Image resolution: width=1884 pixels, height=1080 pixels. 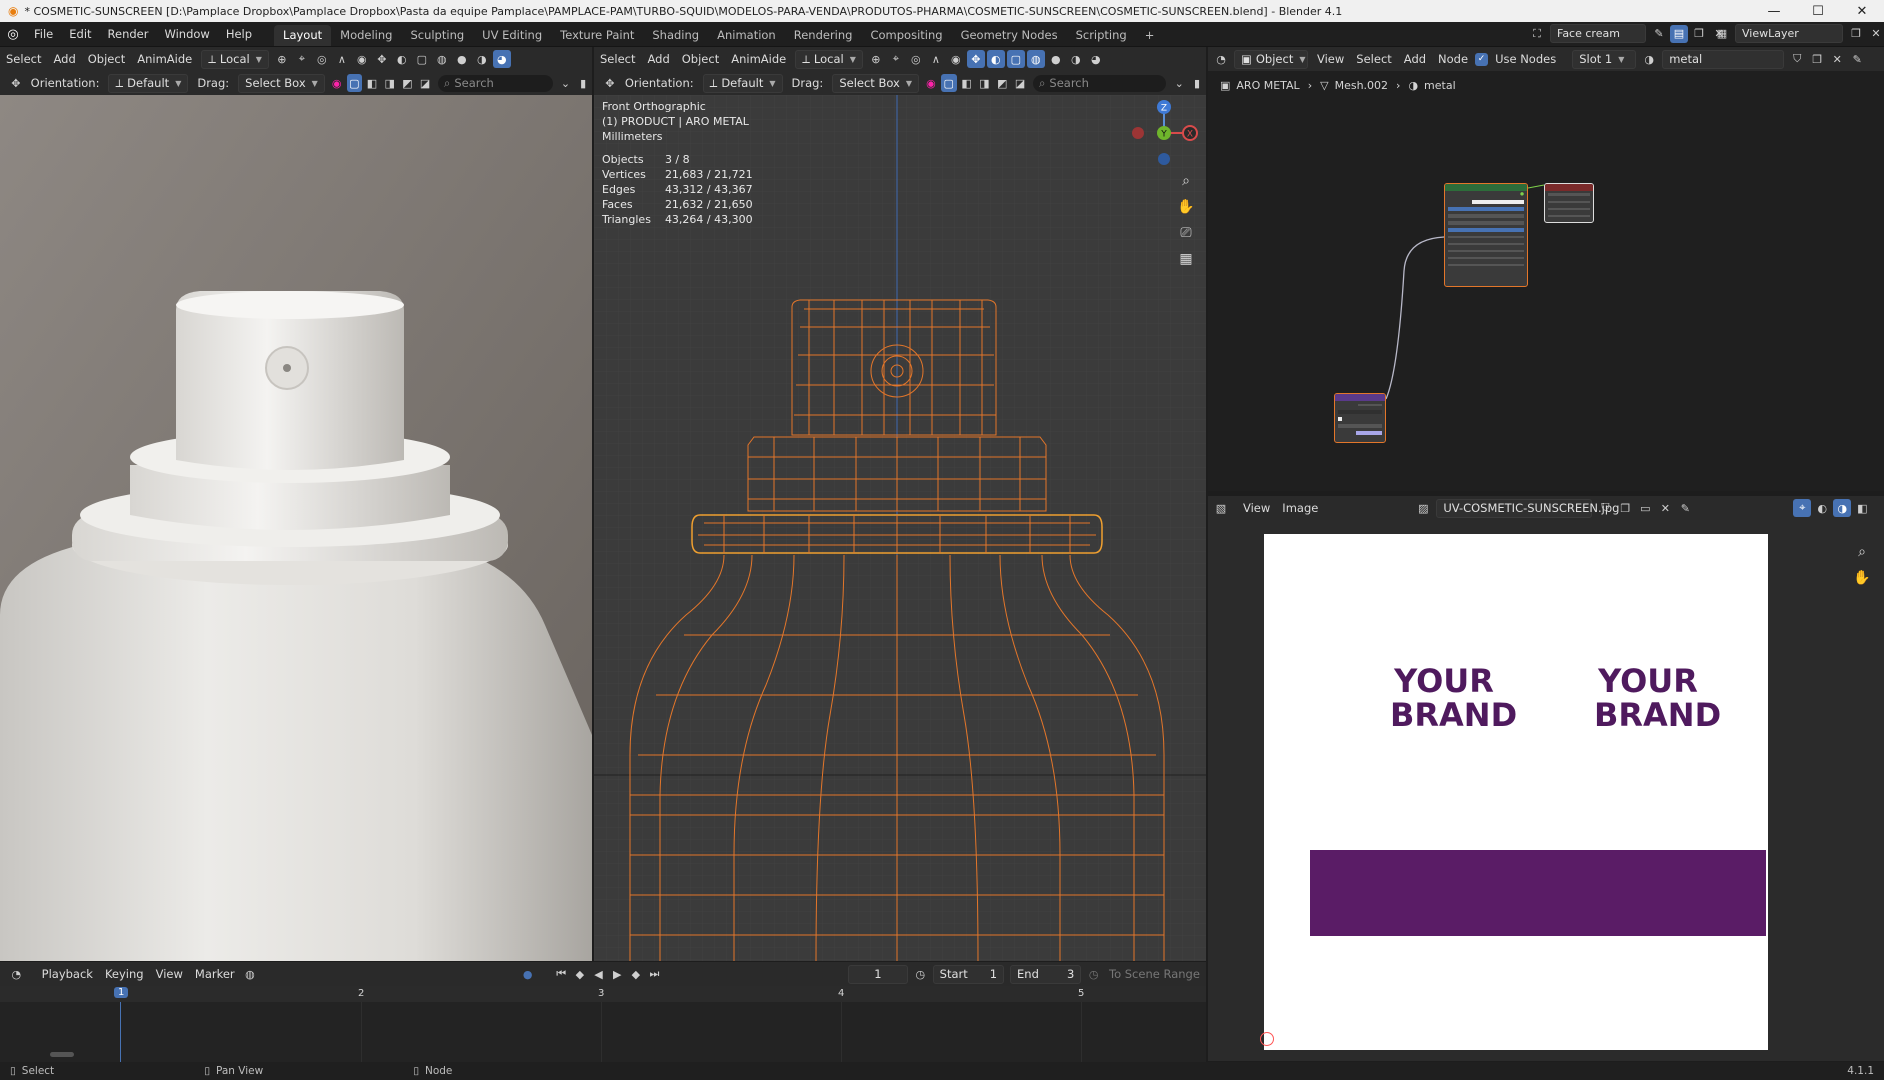 What do you see at coordinates (1837, 59) in the screenshot?
I see `unlink-material-icon: ✕` at bounding box center [1837, 59].